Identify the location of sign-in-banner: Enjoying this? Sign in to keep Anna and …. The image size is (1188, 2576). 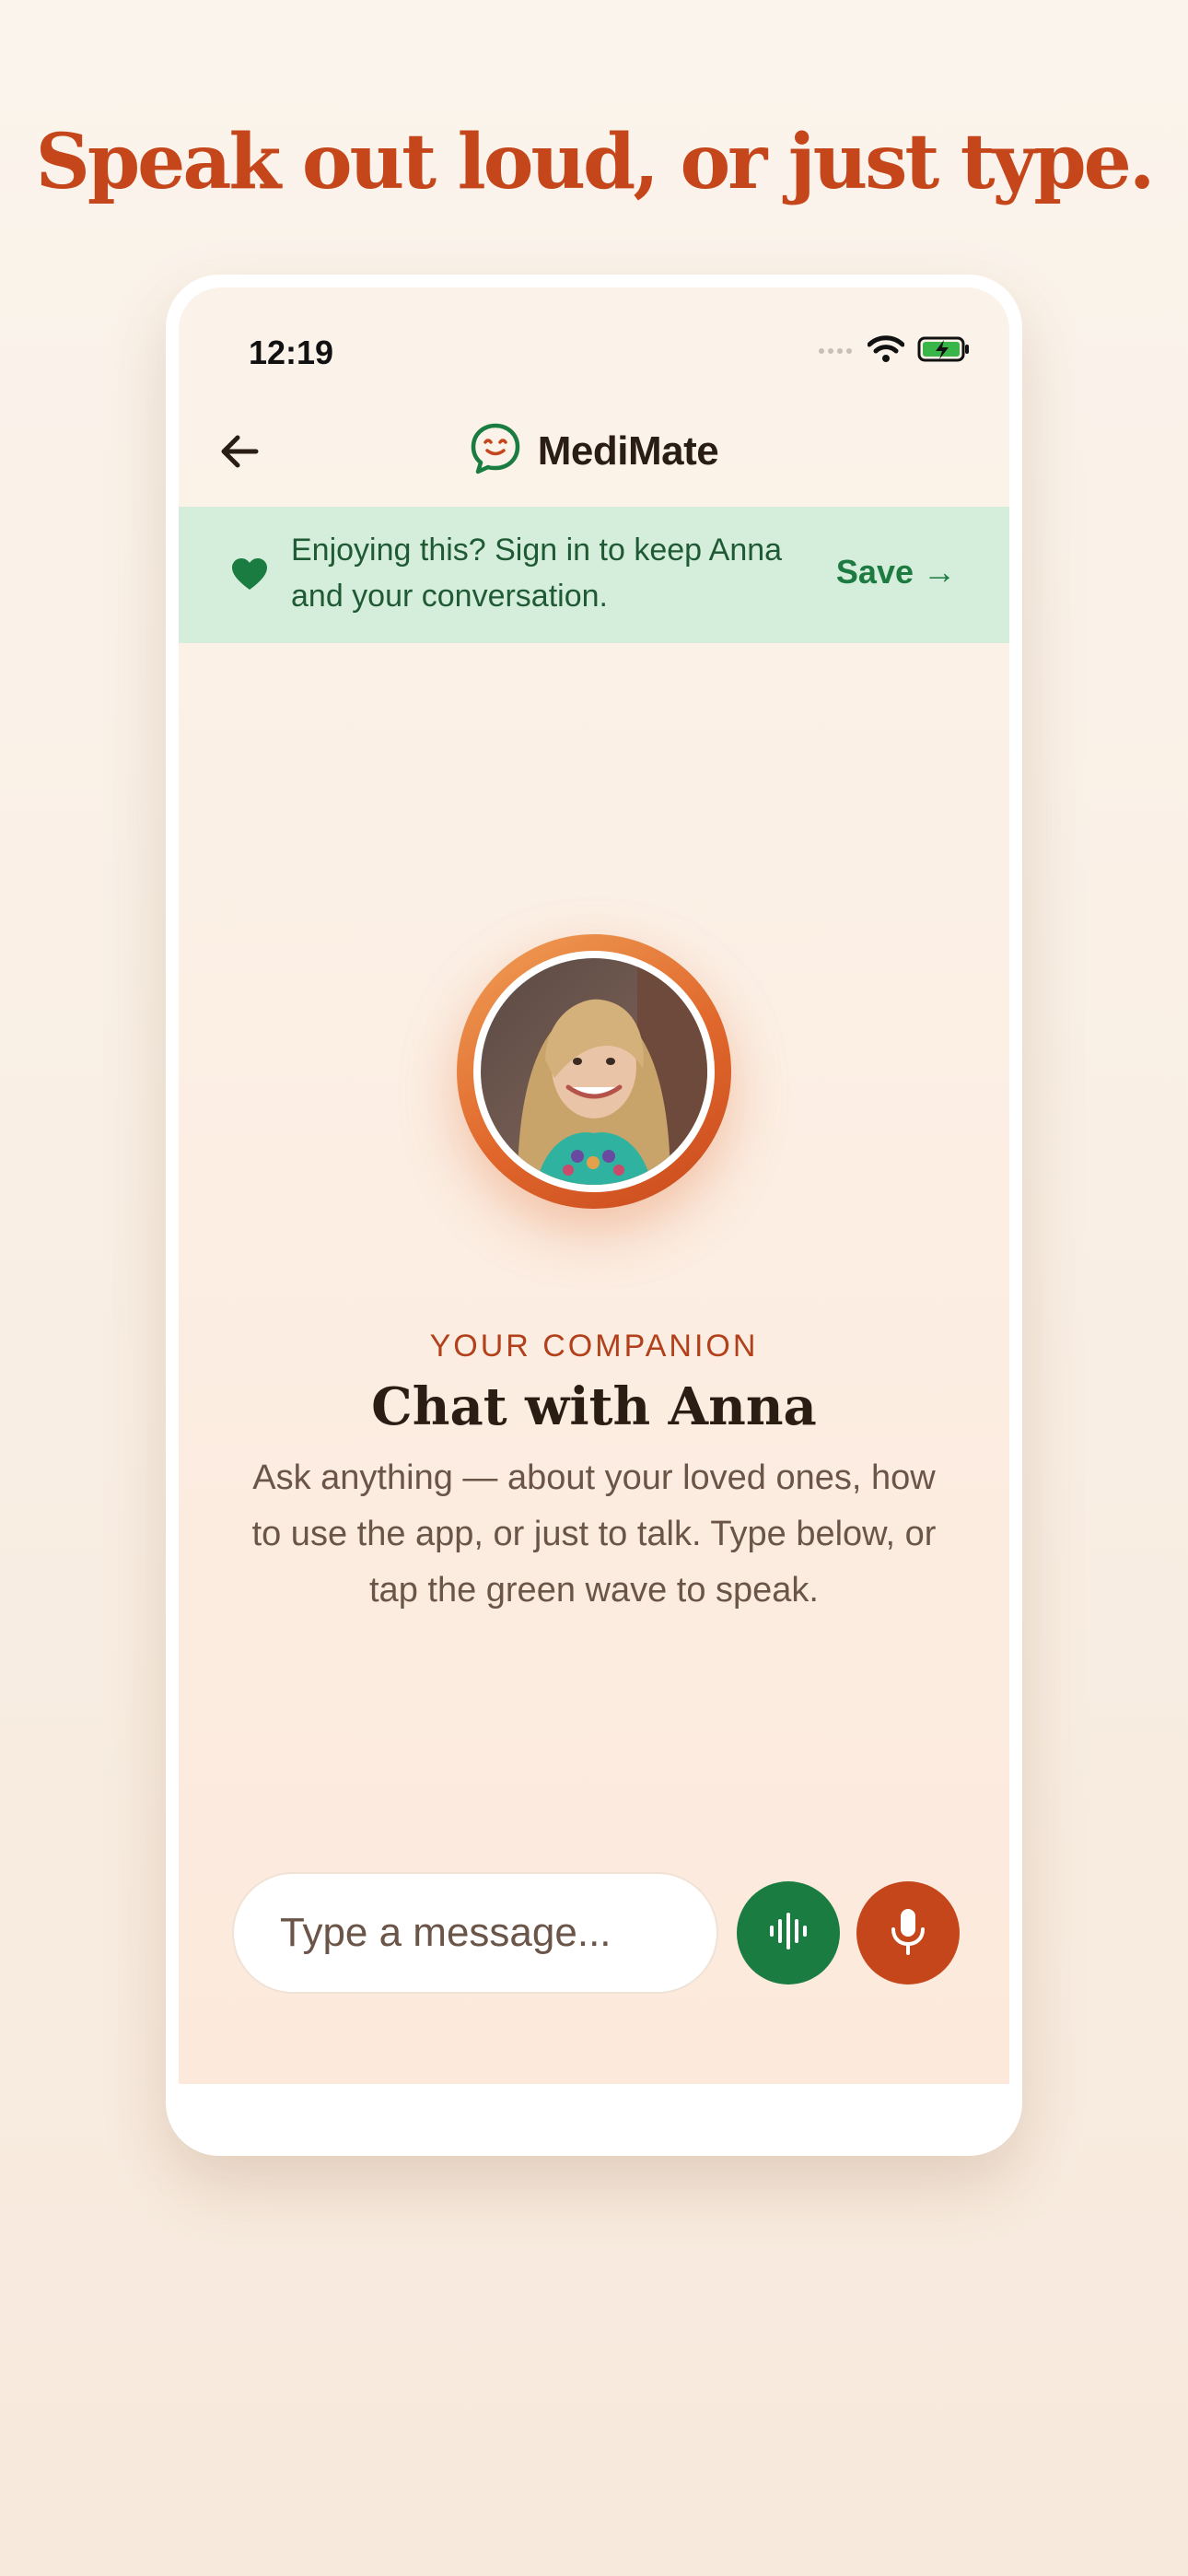
(594, 575).